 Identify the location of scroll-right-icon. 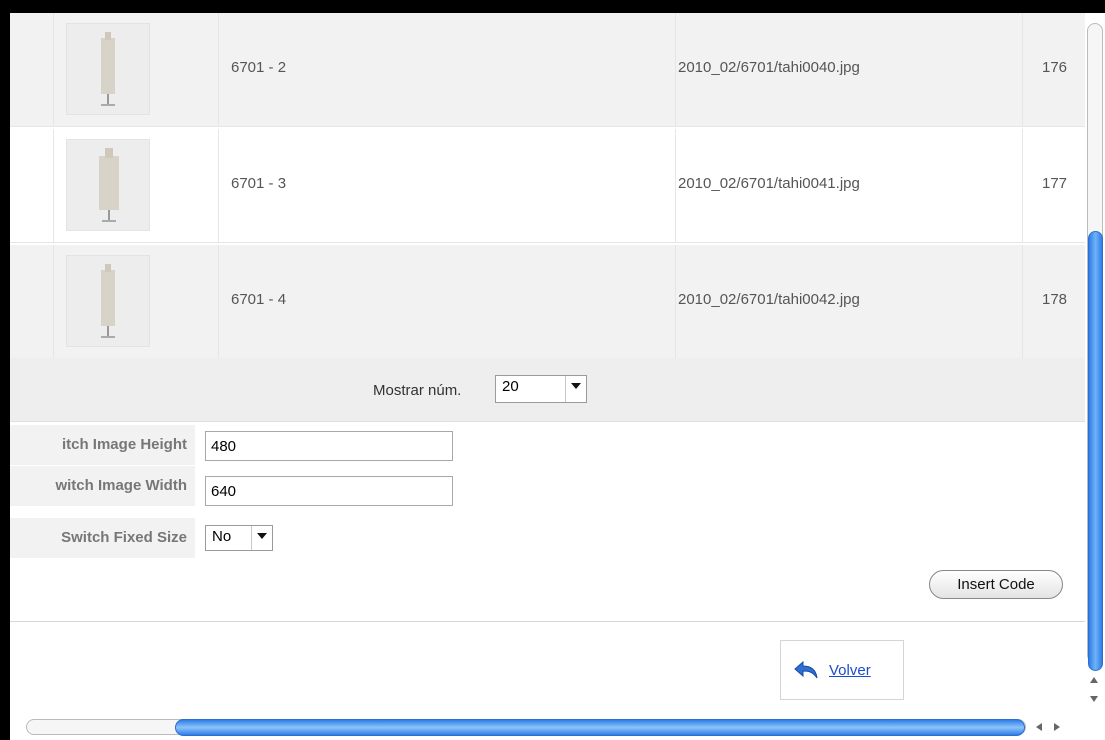
(1057, 727).